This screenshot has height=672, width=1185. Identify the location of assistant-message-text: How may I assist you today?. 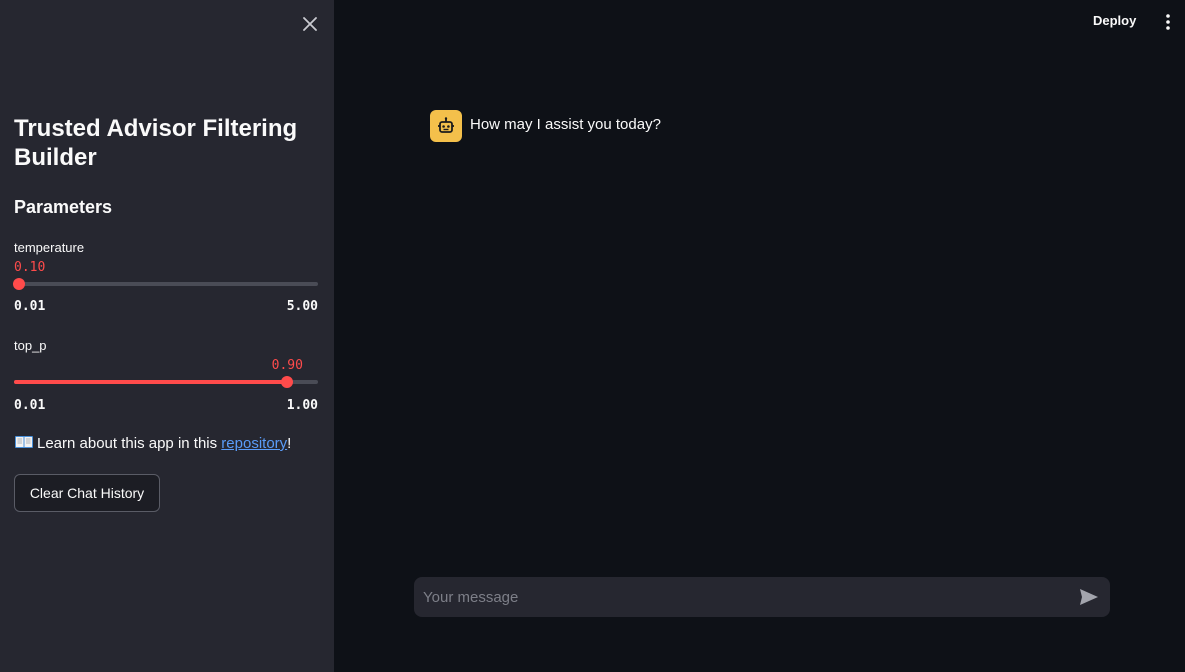
(565, 124).